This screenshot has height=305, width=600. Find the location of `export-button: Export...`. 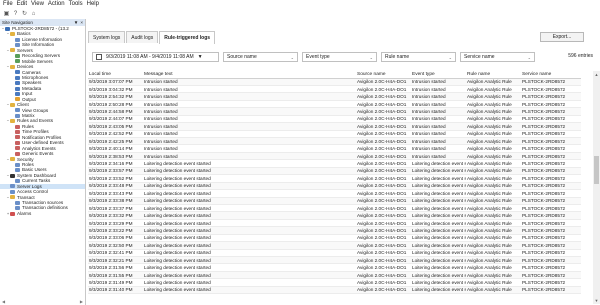

export-button: Export... is located at coordinates (562, 37).